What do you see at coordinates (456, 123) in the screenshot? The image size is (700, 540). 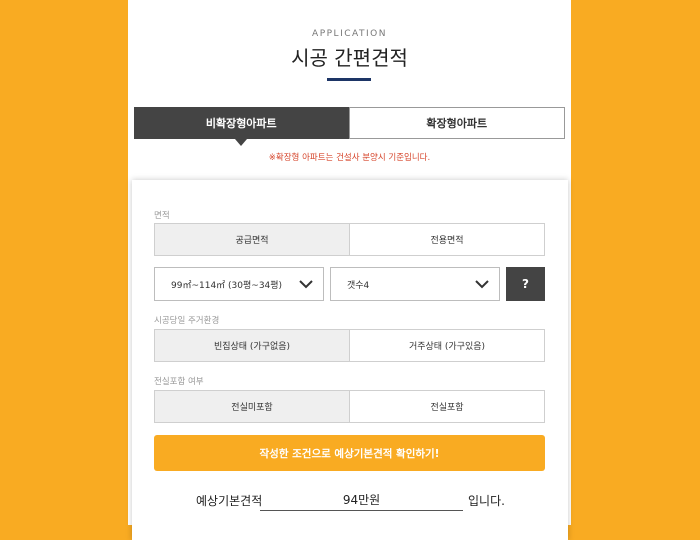 I see `tab-expanded: 확장형아파트` at bounding box center [456, 123].